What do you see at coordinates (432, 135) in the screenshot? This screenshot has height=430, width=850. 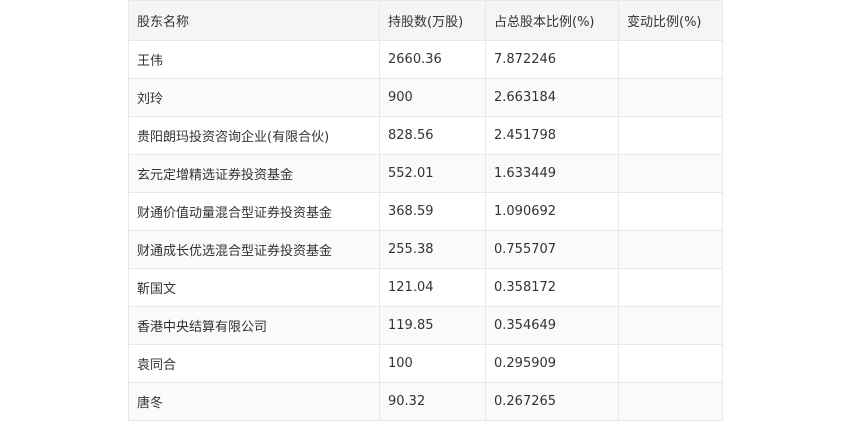 I see `cell-shares-held: 828.56` at bounding box center [432, 135].